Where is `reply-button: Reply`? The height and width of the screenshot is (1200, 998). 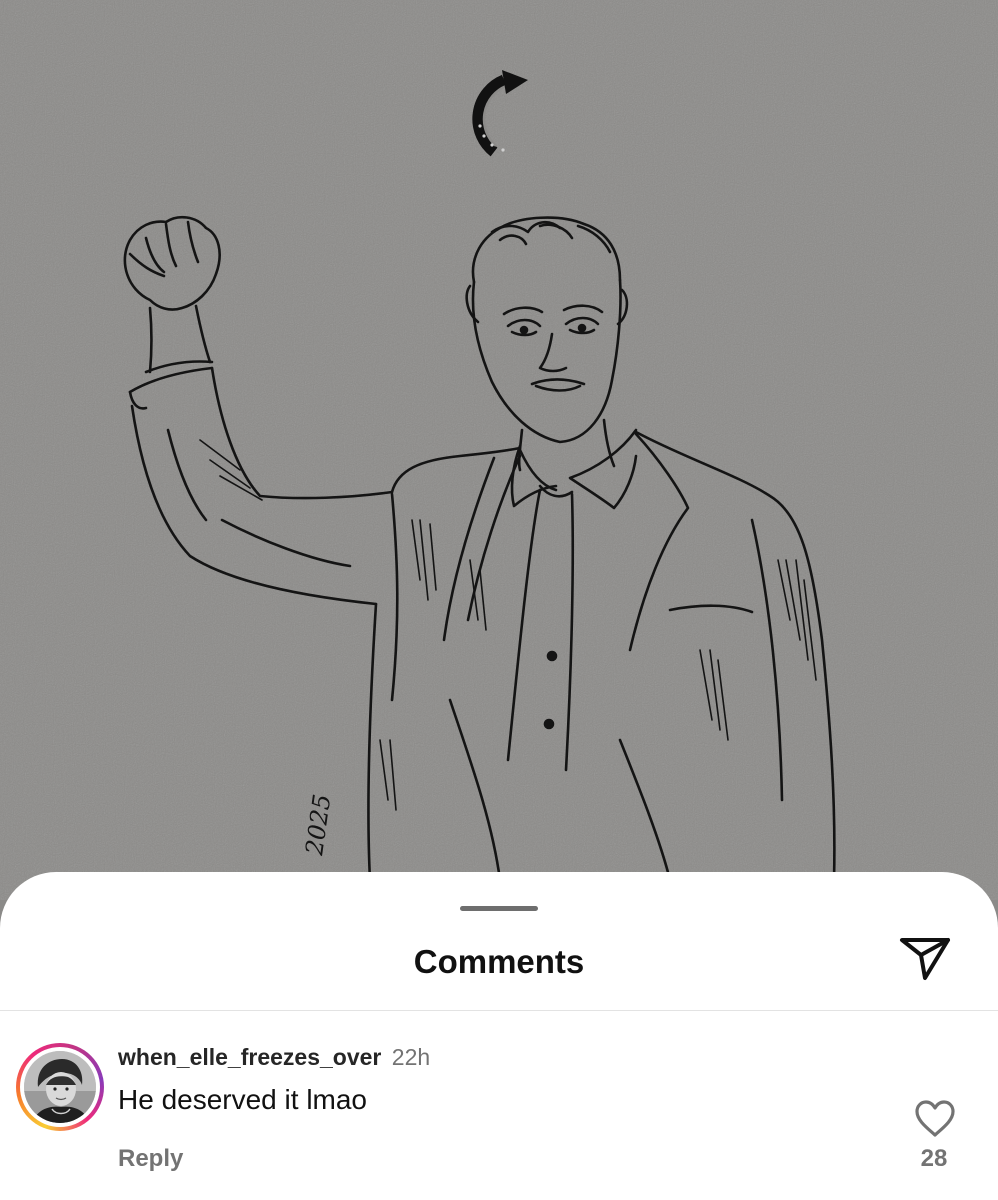 reply-button: Reply is located at coordinates (150, 1159).